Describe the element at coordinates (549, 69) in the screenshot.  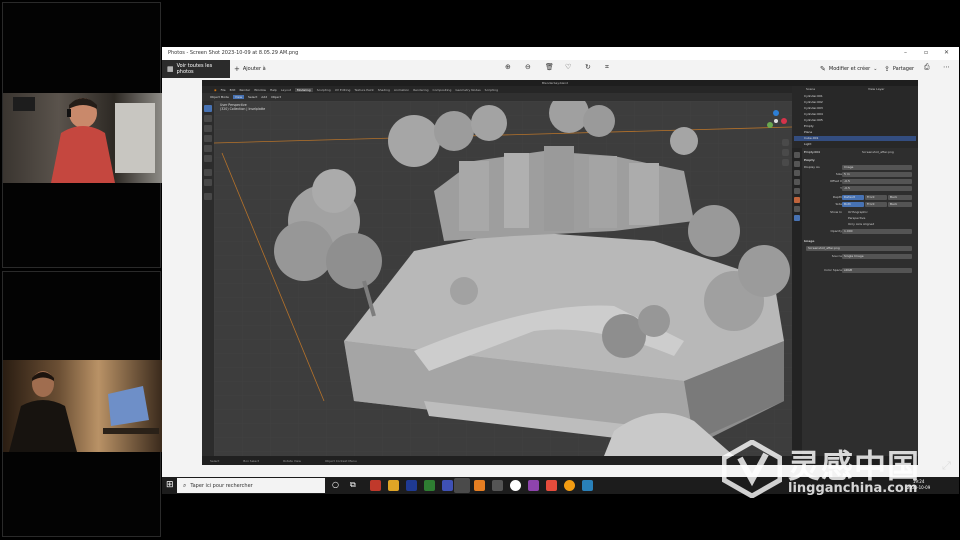
I see `delete-icon: 🗑` at that location.